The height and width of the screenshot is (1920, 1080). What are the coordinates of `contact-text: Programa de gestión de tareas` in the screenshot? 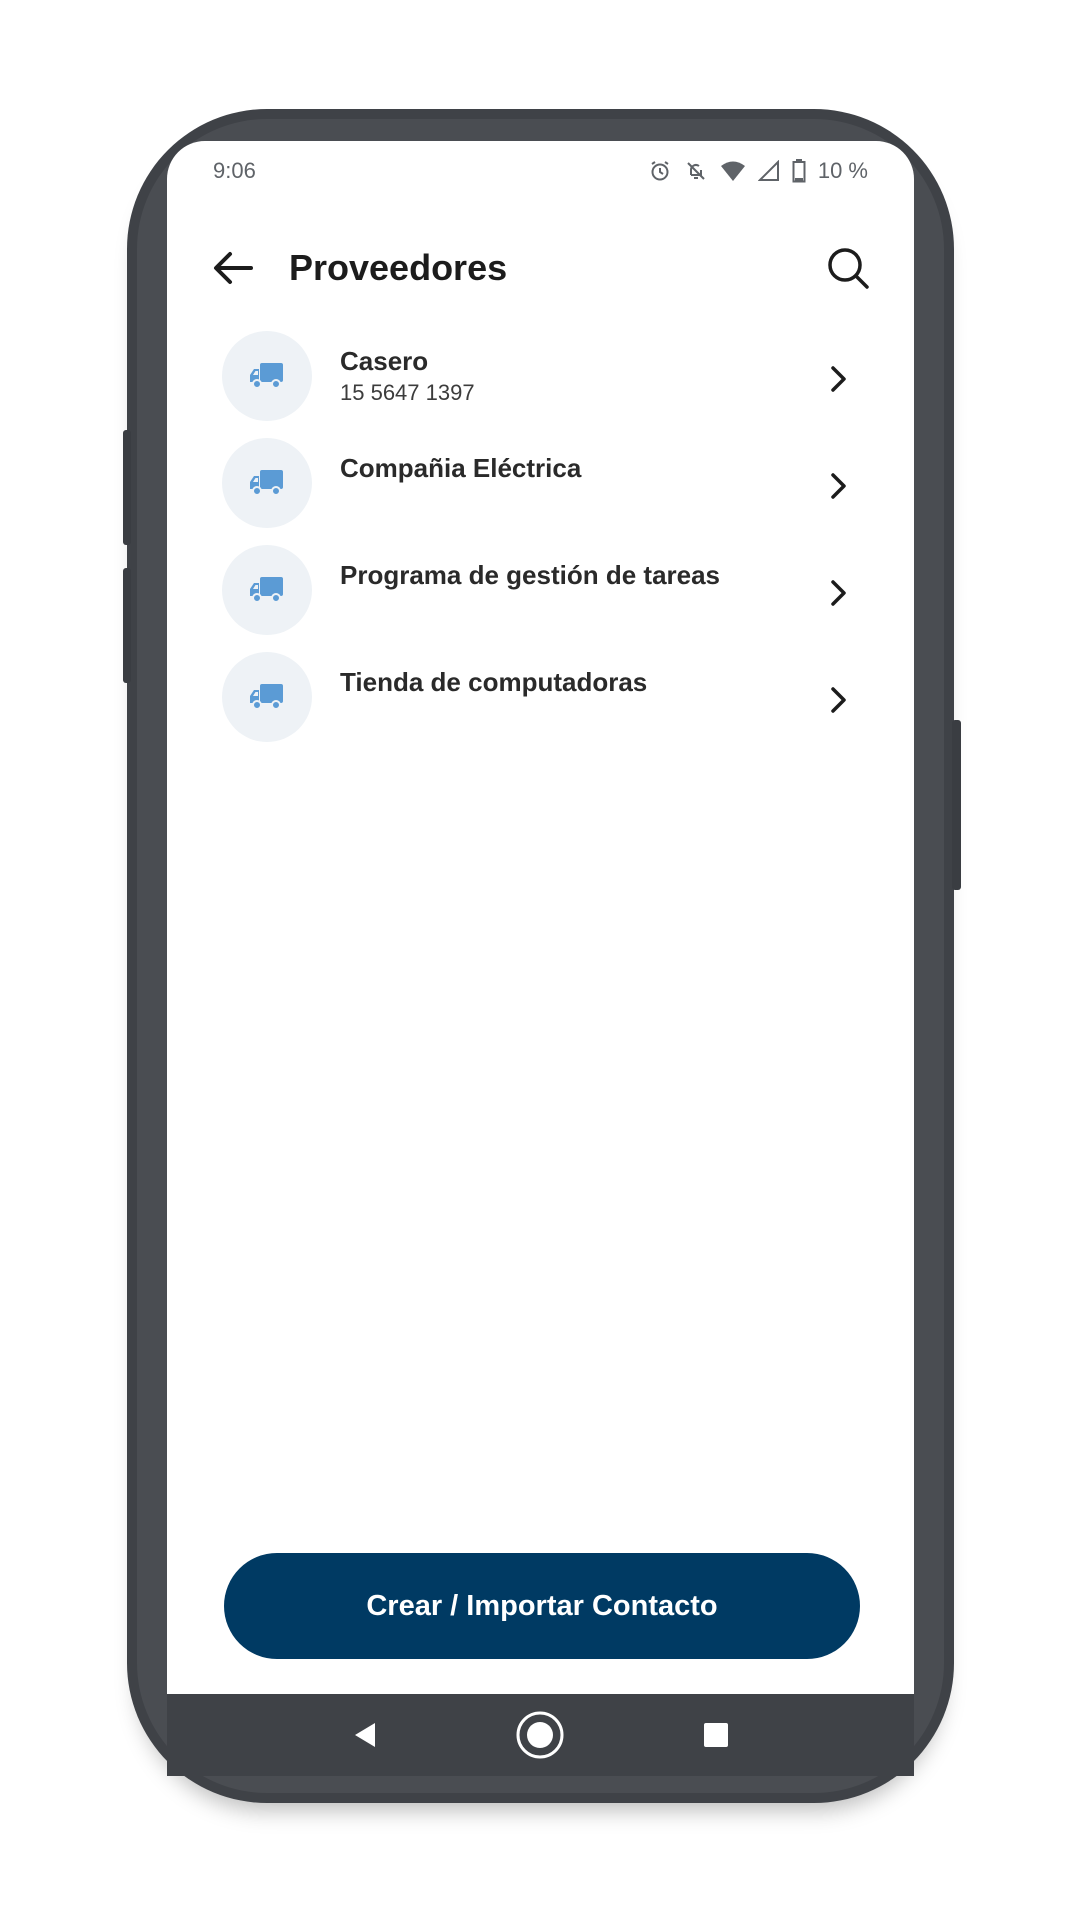 It's located at (601, 575).